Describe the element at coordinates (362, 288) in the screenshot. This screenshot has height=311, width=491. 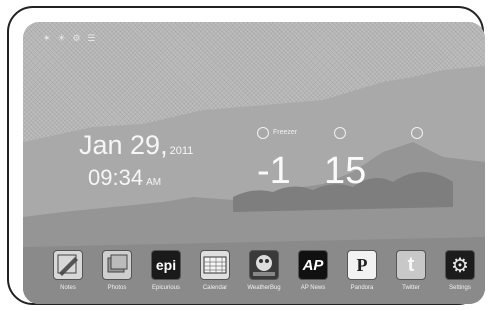
I see `pandora-label: Pandora` at that location.